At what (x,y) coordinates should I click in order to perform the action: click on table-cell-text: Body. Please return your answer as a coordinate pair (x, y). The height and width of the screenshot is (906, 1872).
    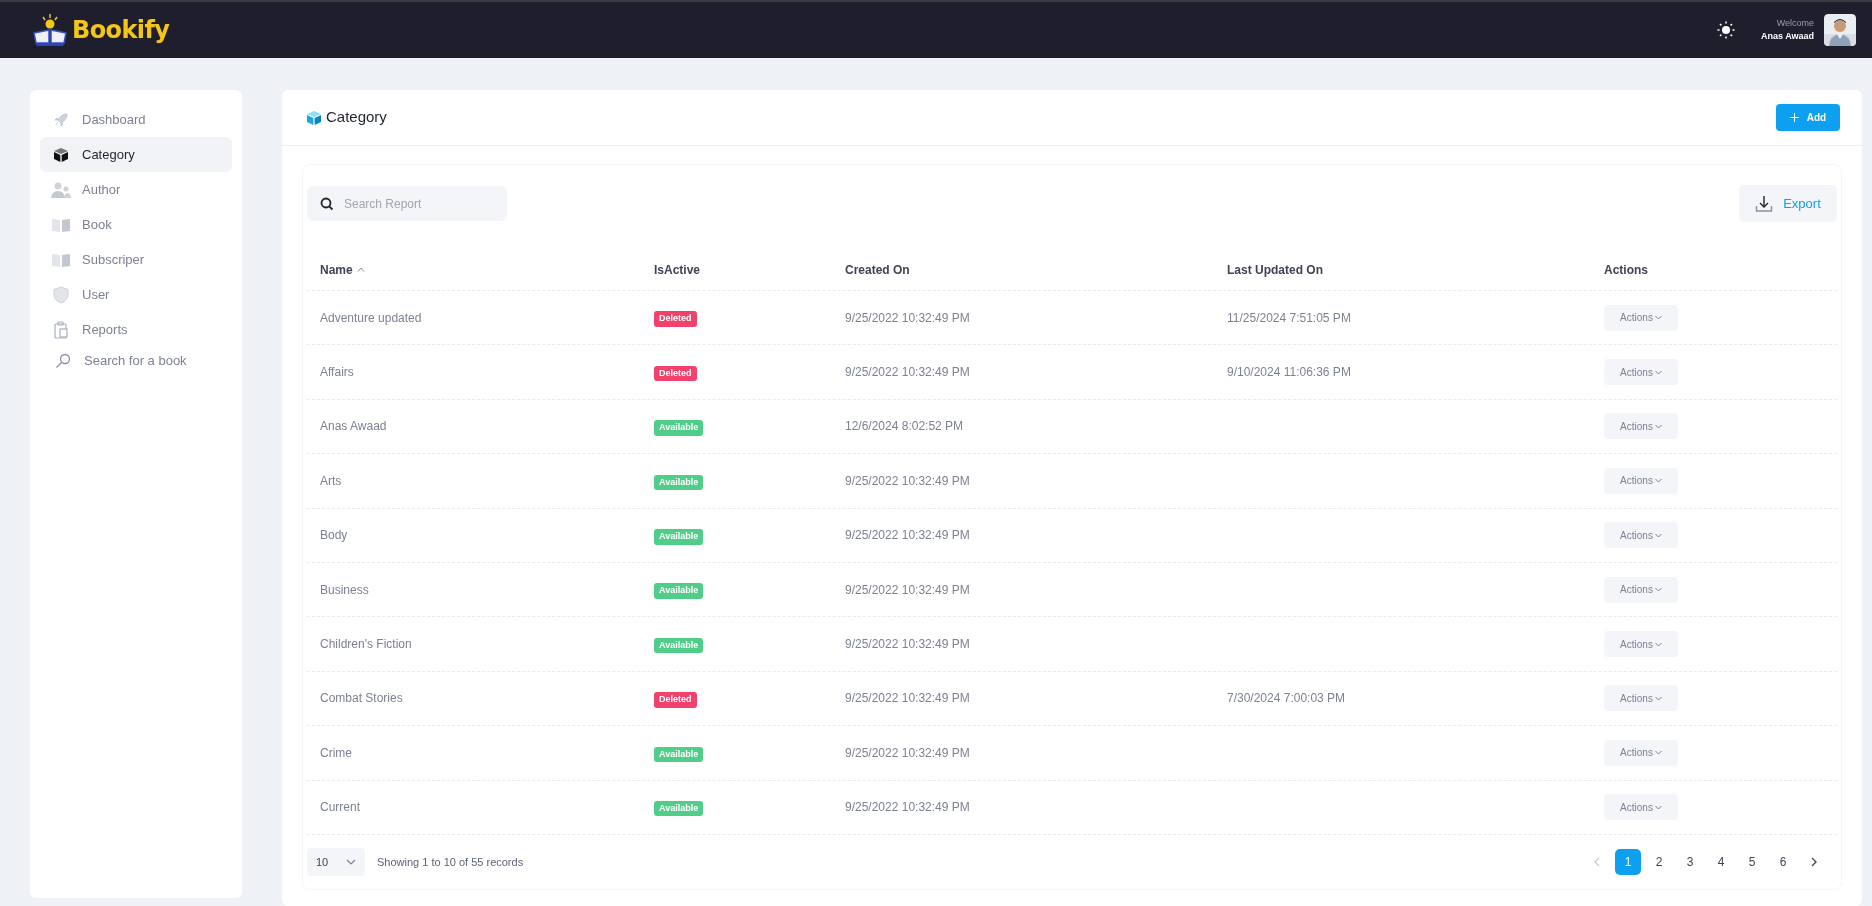
    Looking at the image, I should click on (334, 536).